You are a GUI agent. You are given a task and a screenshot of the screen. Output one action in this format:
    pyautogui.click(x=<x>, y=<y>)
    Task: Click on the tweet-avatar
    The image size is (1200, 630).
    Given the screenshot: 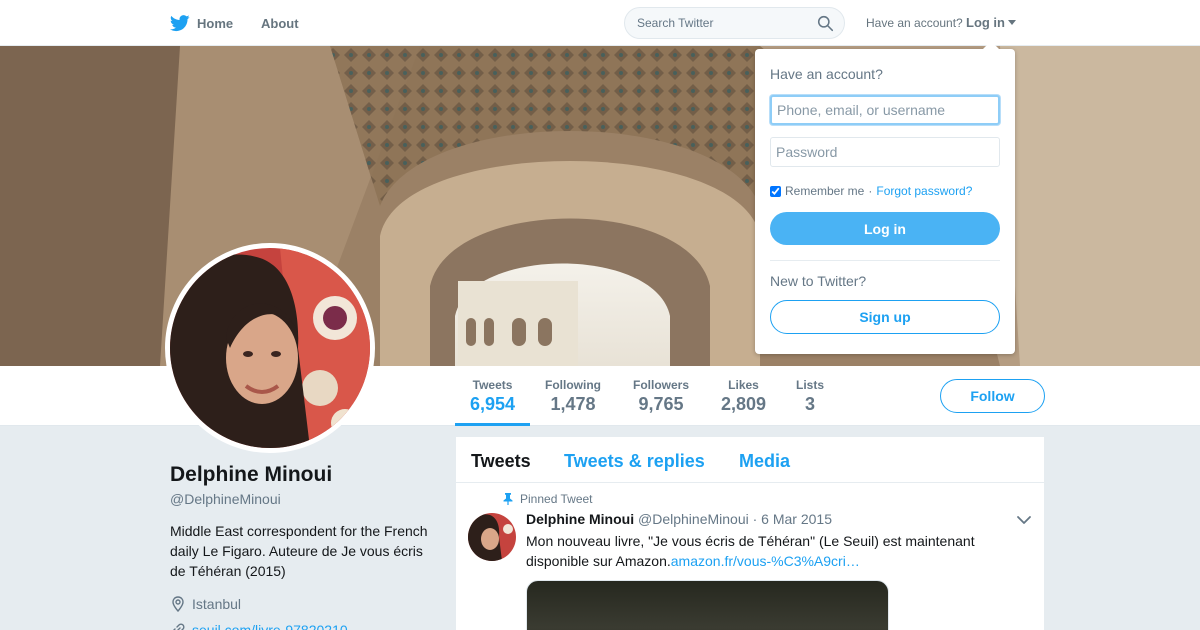 What is the action you would take?
    pyautogui.click(x=492, y=537)
    